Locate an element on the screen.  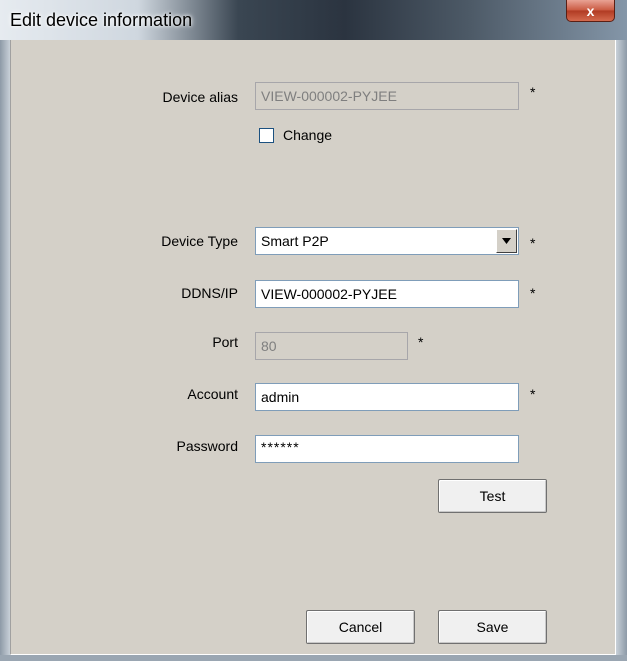
account-field: admin is located at coordinates (387, 397).